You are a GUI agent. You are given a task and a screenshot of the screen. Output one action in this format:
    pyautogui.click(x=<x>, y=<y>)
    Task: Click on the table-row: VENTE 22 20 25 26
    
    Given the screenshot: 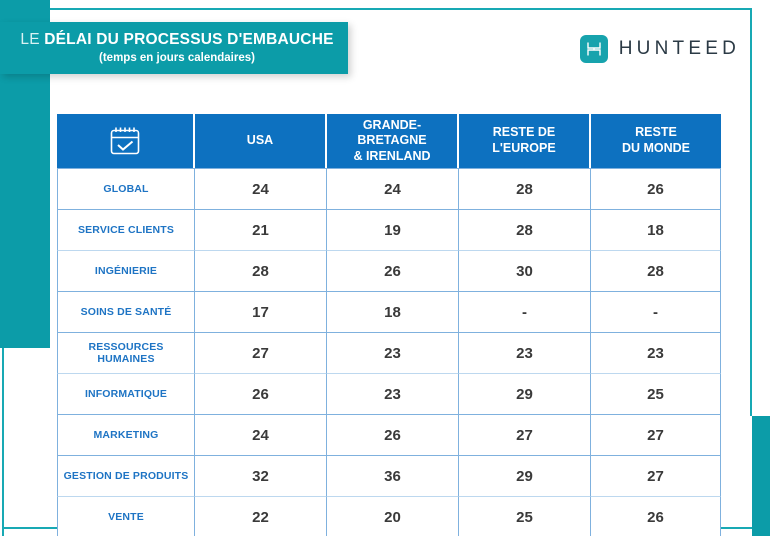 What is the action you would take?
    pyautogui.click(x=389, y=516)
    